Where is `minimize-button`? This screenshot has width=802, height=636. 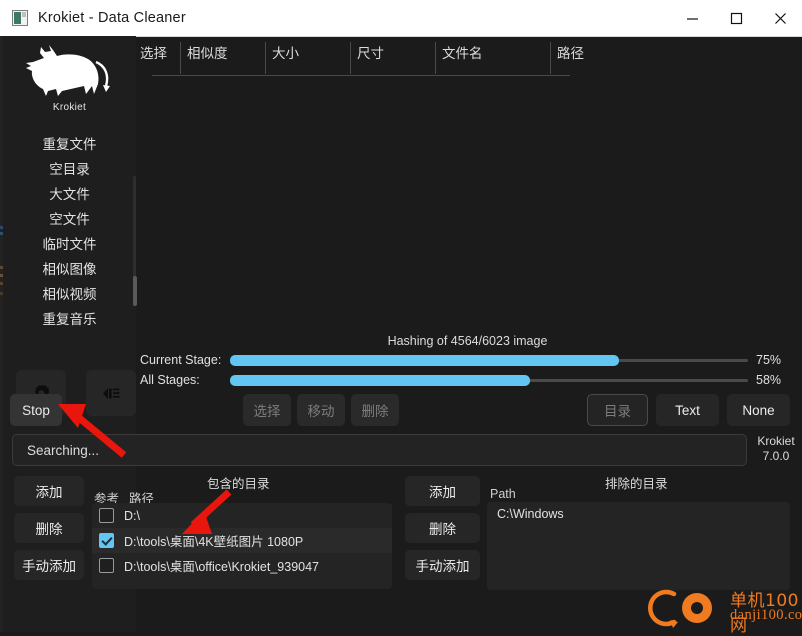 minimize-button is located at coordinates (692, 18).